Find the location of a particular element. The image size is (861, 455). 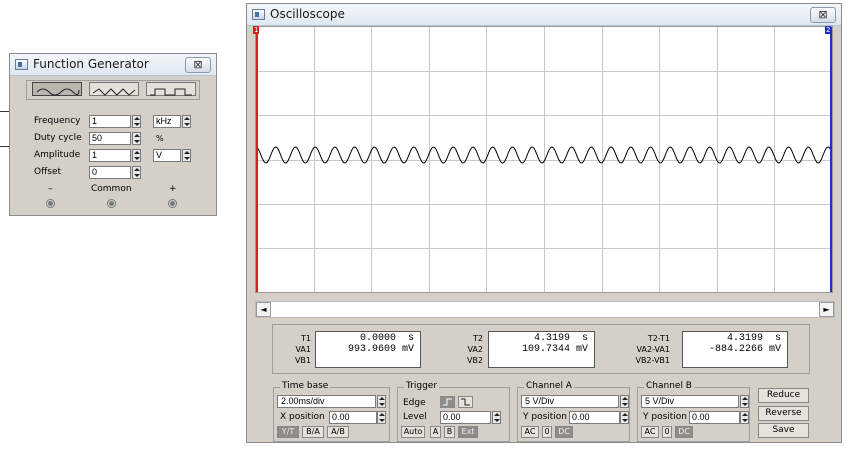

vb2-label: VB2 is located at coordinates (474, 360).